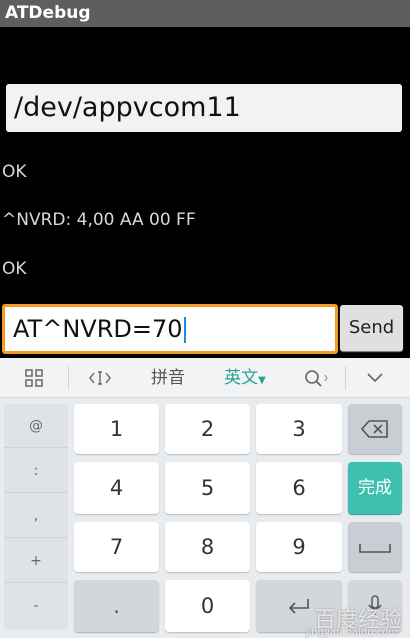  I want to click on key-5: 5, so click(207, 488).